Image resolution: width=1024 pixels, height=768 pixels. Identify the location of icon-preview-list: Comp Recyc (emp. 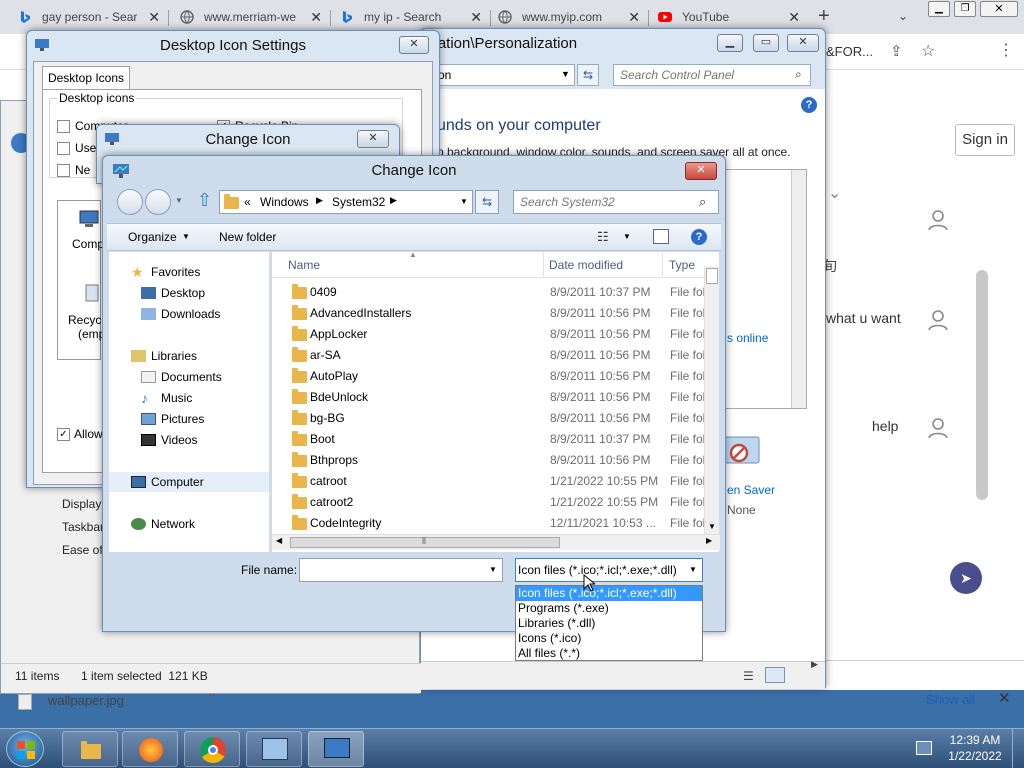
(81, 280).